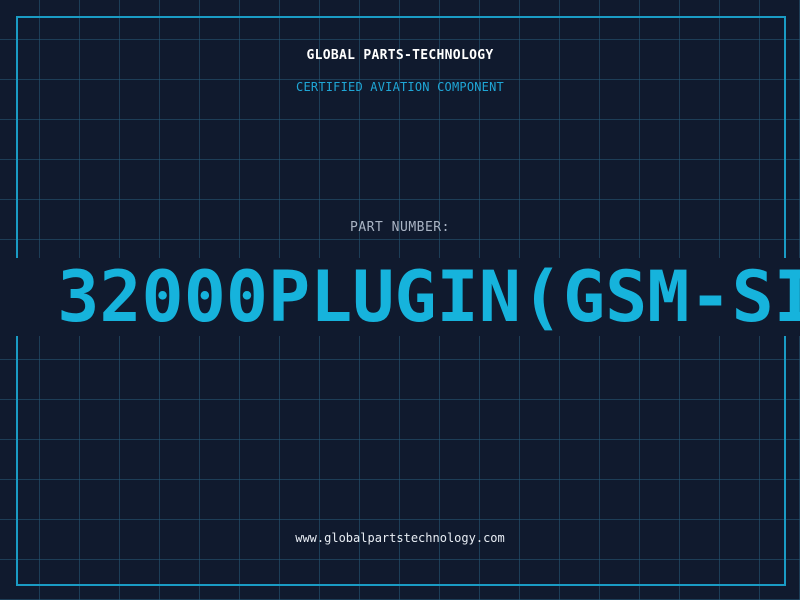 The height and width of the screenshot is (600, 800). I want to click on website-url: www.globalpartstechnology.com, so click(400, 538).